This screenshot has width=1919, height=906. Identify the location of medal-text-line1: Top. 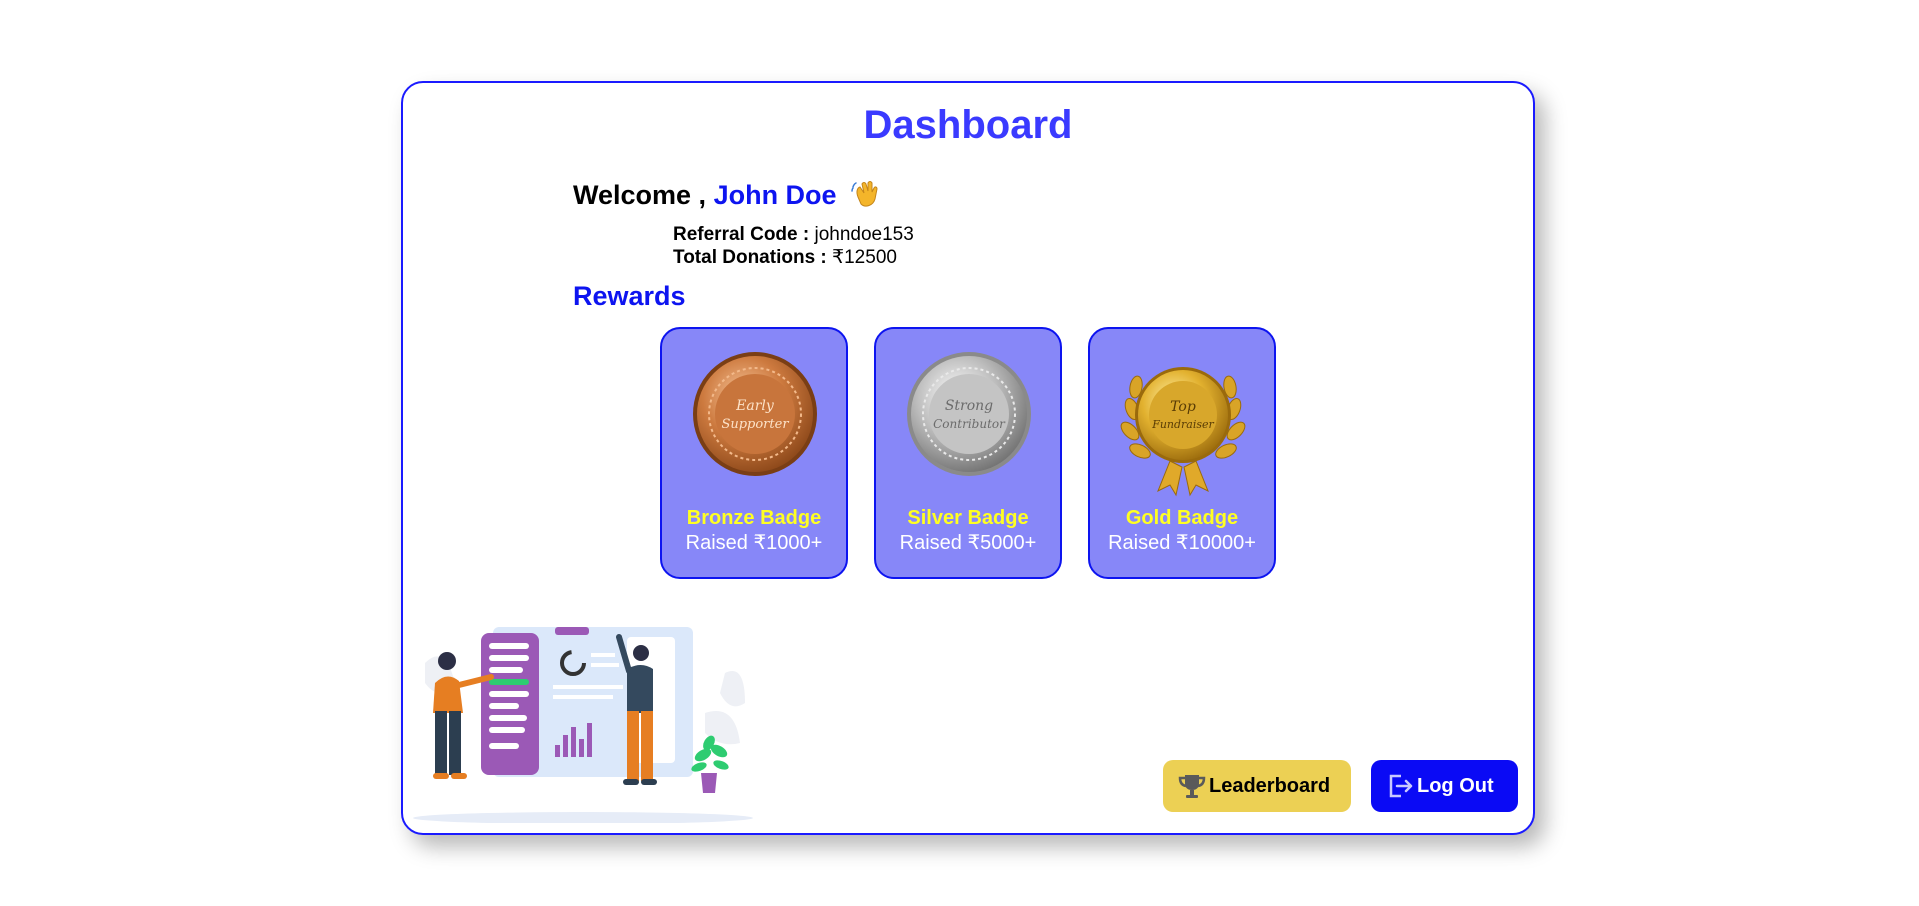
(1183, 407).